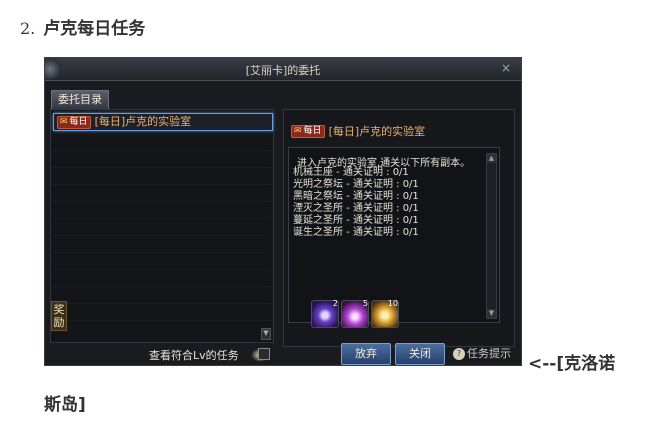  Describe the element at coordinates (385, 313) in the screenshot. I see `gold-item-icon: 10` at that location.